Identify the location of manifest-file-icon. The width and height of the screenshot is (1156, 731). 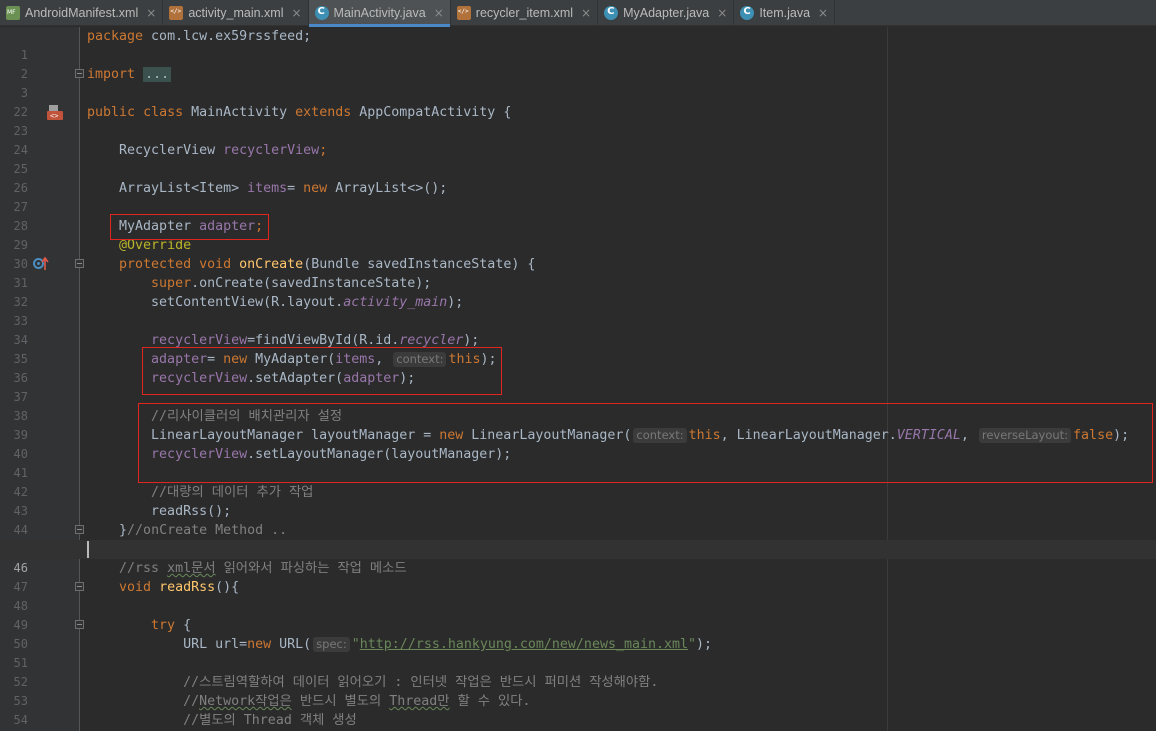
(13, 13).